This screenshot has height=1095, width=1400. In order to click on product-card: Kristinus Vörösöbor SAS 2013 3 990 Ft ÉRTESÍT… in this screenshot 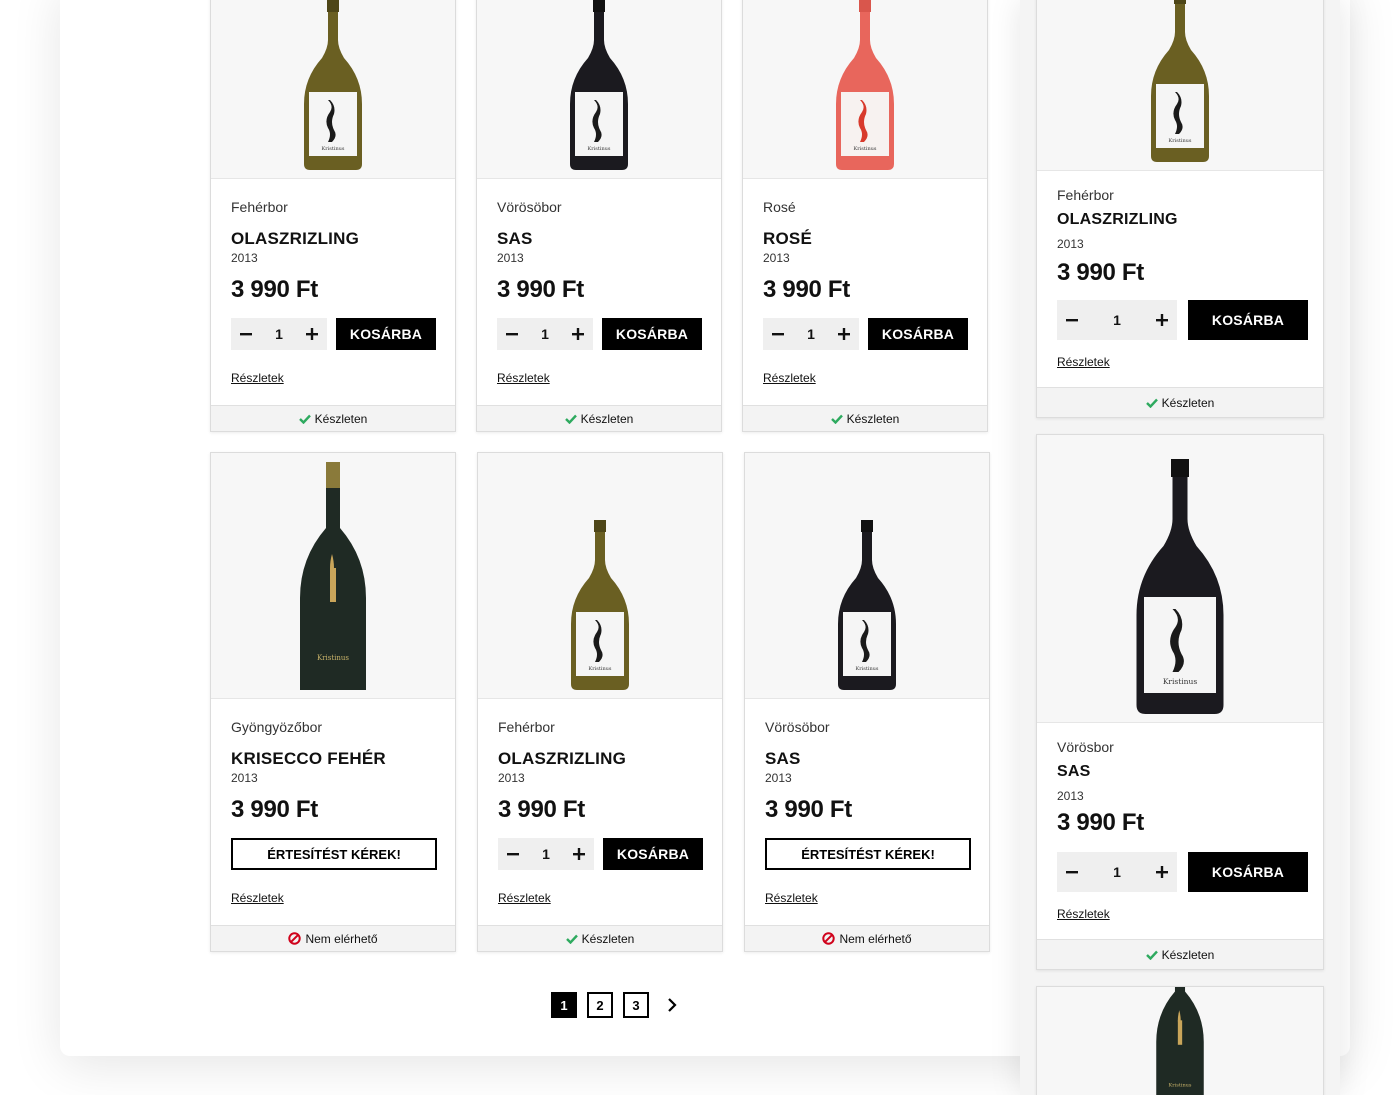, I will do `click(867, 702)`.